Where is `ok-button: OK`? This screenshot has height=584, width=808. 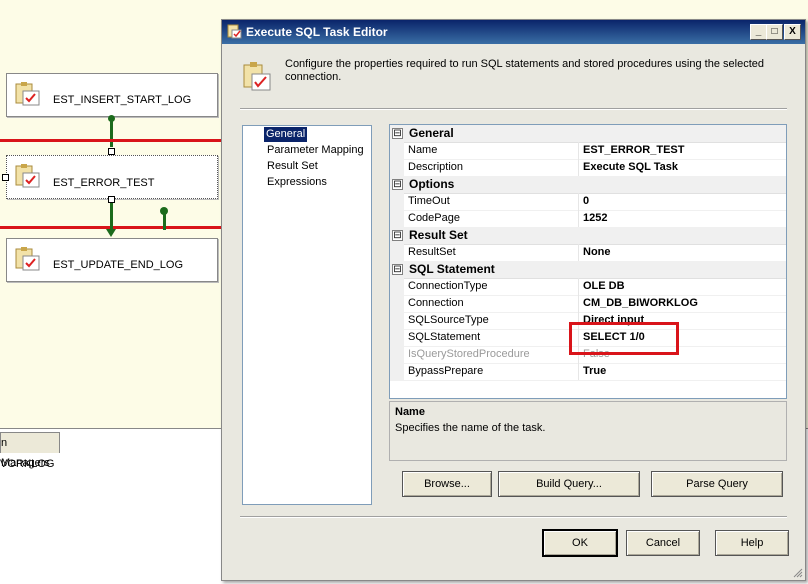
ok-button: OK is located at coordinates (580, 543).